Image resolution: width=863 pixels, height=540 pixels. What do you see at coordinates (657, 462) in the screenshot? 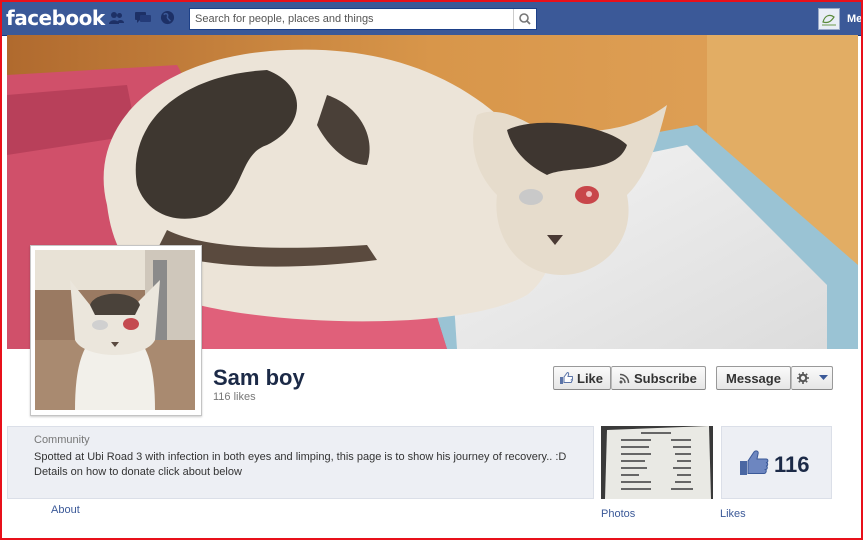
I see `photos-thumbnail` at bounding box center [657, 462].